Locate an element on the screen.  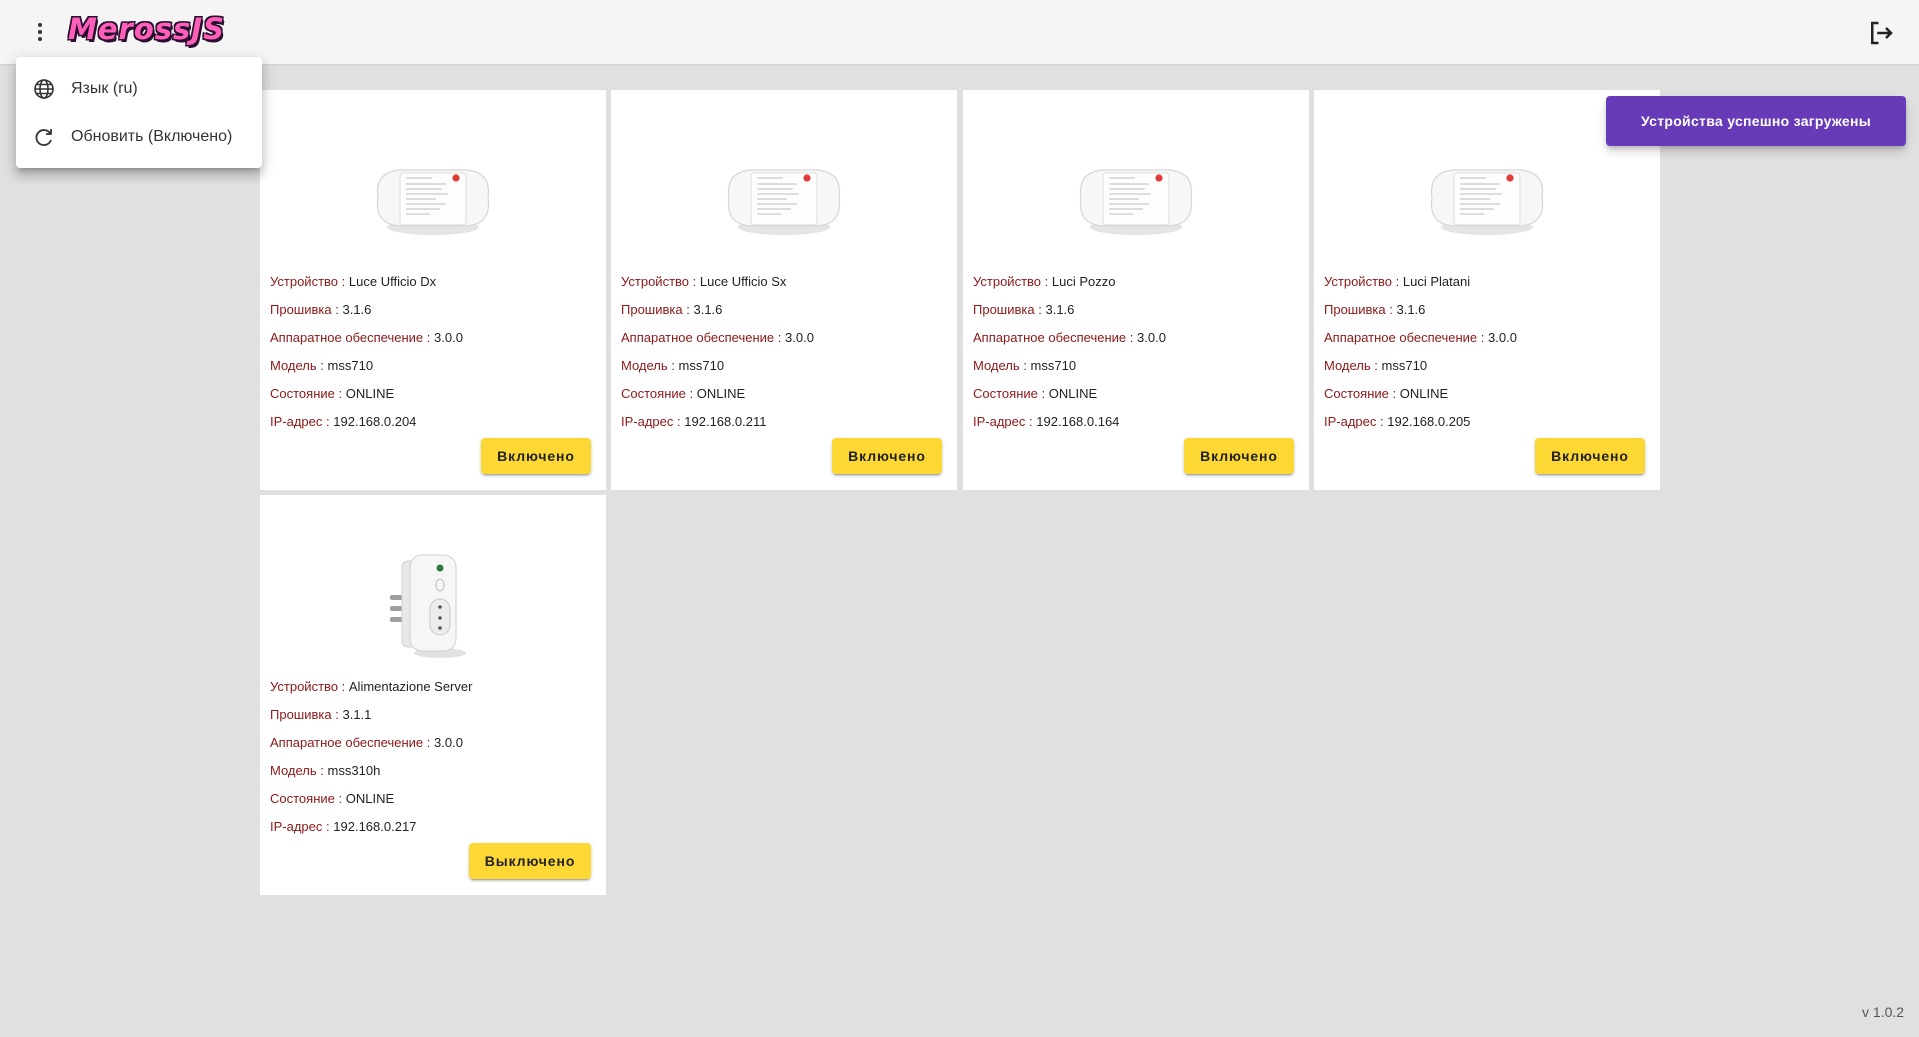
app-logo: MerossJS is located at coordinates (146, 29).